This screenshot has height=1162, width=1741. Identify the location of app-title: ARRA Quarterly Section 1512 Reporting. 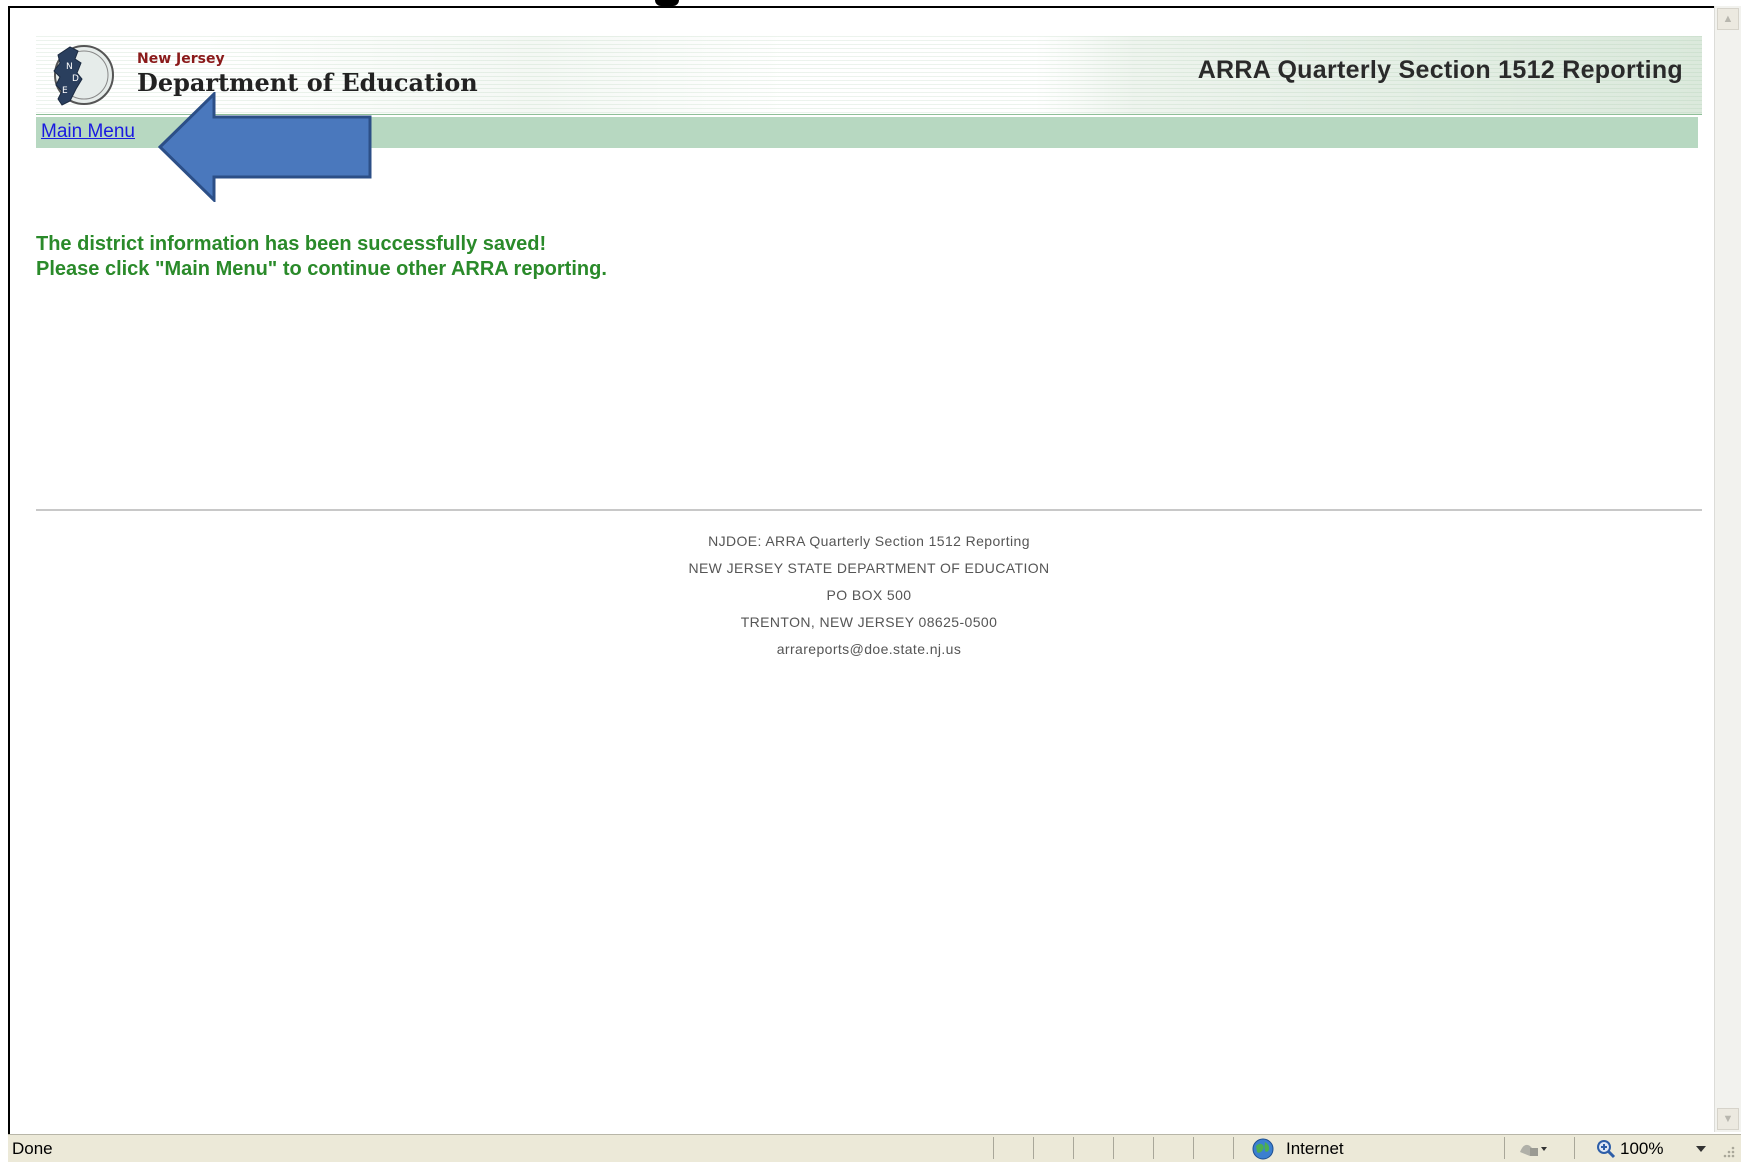
(1440, 70).